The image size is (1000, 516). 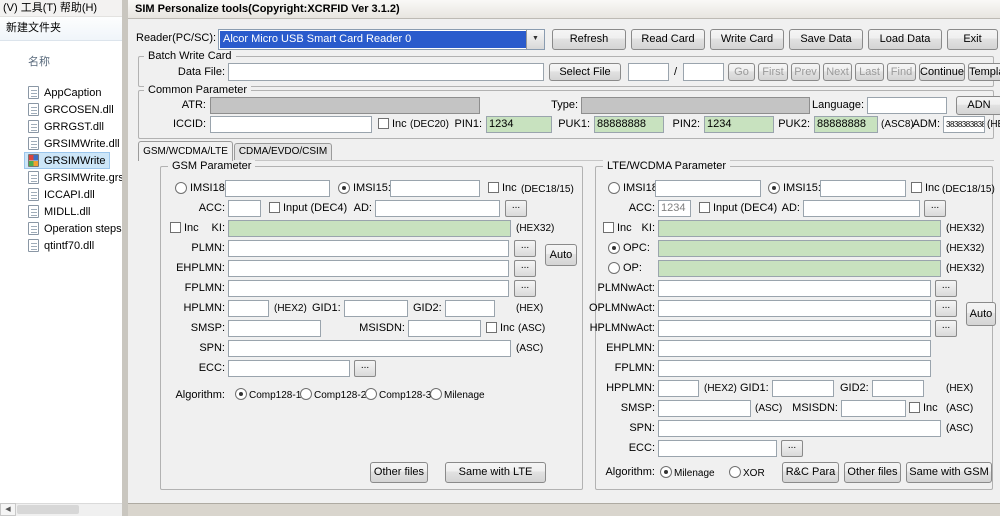 What do you see at coordinates (244, 208) in the screenshot?
I see `gsm-acc-input` at bounding box center [244, 208].